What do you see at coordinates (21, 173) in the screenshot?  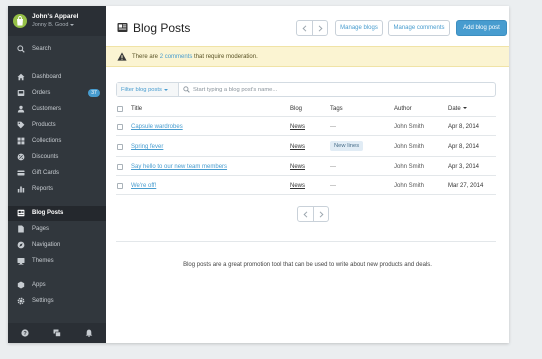 I see `gift-card-icon` at bounding box center [21, 173].